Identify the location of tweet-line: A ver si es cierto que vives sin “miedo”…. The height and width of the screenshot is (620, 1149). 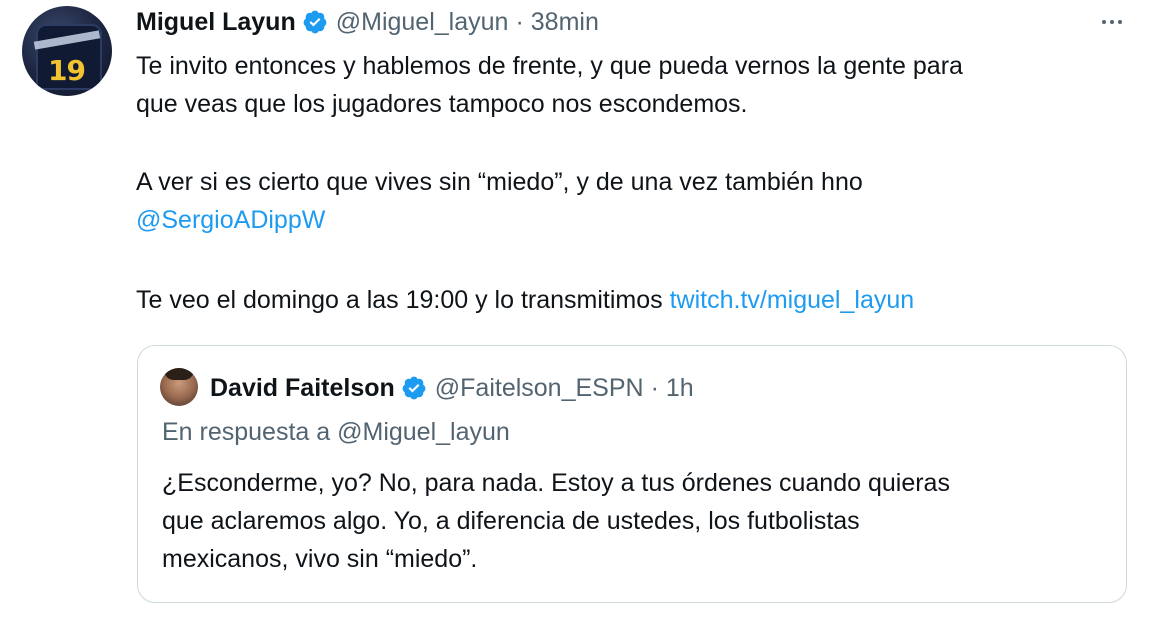
(499, 182).